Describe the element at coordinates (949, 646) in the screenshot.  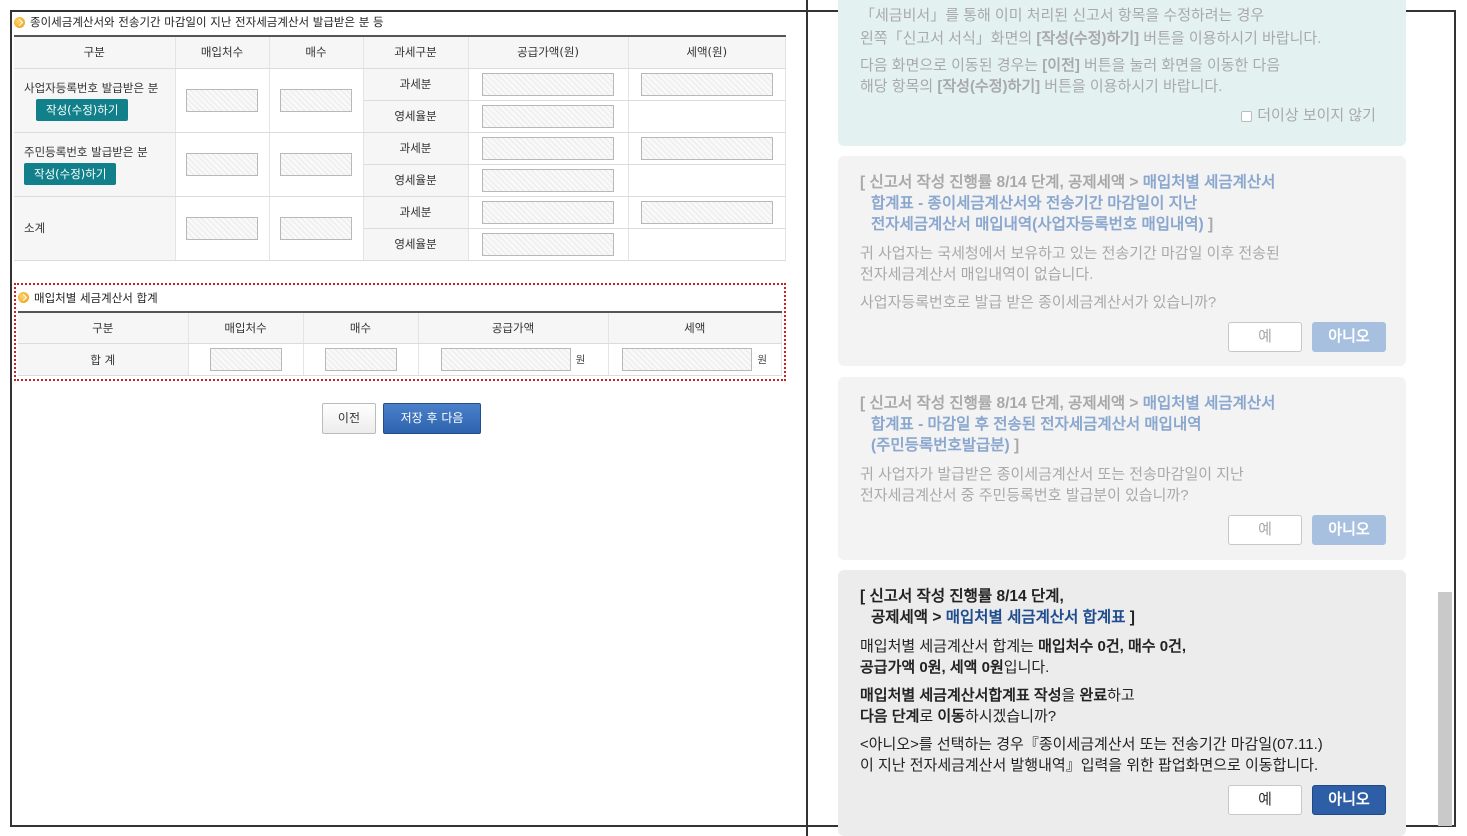
I see `body-text: 매입처별 세금계산서 합계는` at that location.